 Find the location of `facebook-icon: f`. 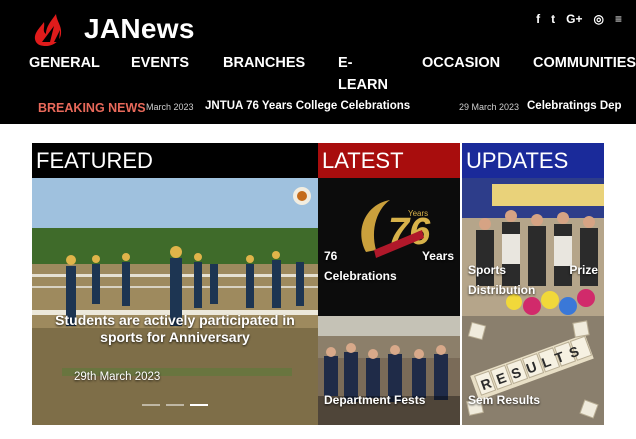

facebook-icon: f is located at coordinates (538, 19).